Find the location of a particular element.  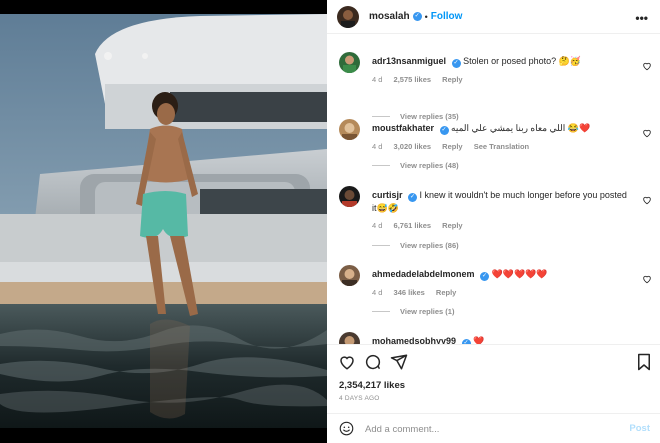

comment-meta: 4 d 3,020 likes Reply See Translation is located at coordinates (499, 147).